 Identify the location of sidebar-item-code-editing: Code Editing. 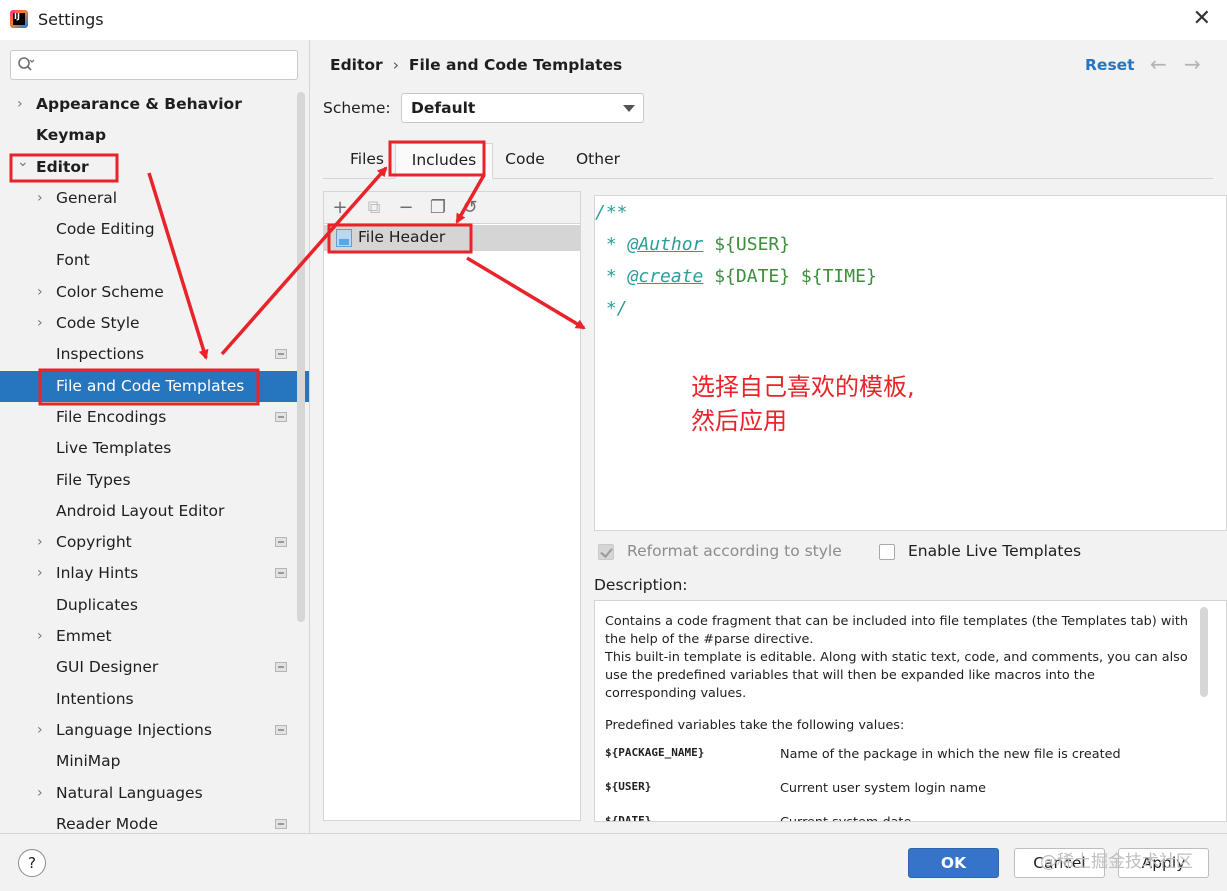
(148, 229).